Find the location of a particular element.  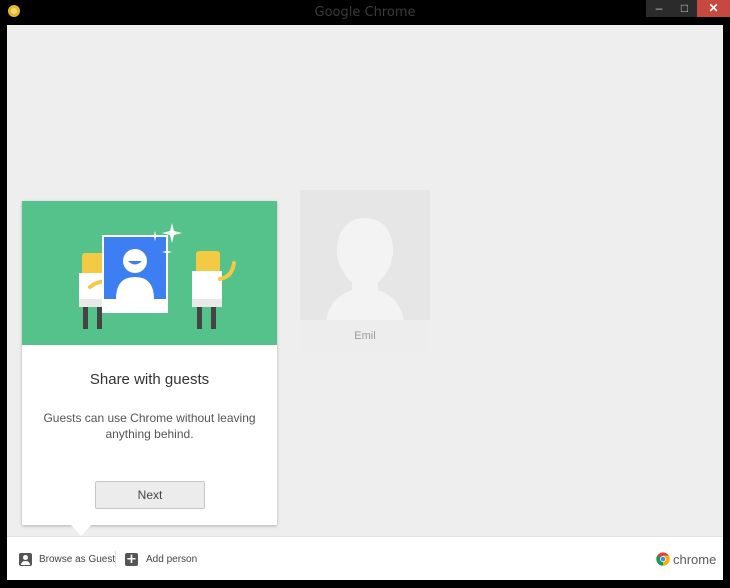

profile-tile: Emil is located at coordinates (365, 271).